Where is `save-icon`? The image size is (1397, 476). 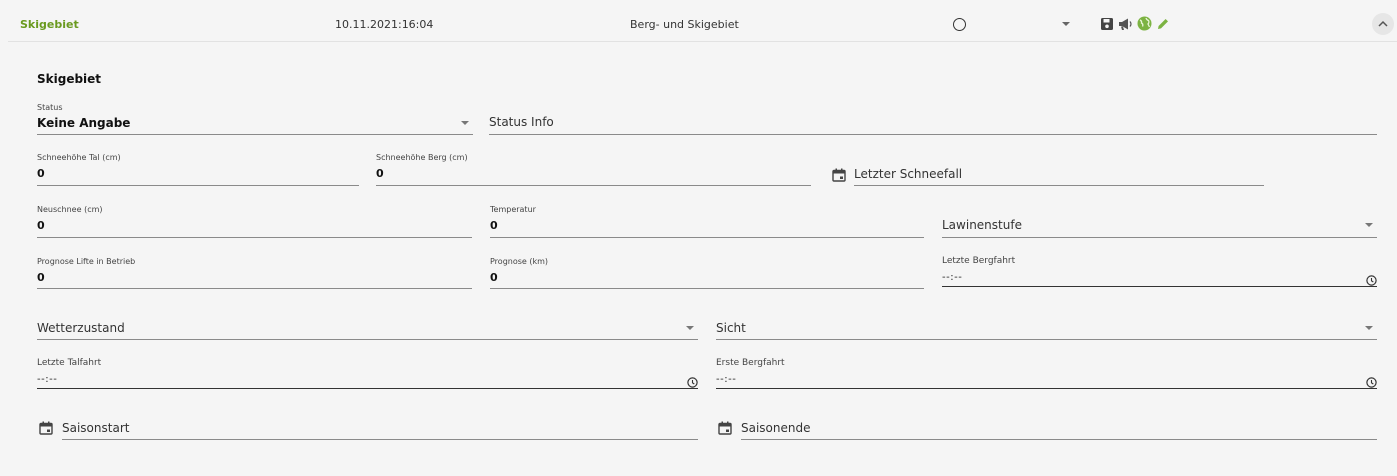
save-icon is located at coordinates (1107, 25).